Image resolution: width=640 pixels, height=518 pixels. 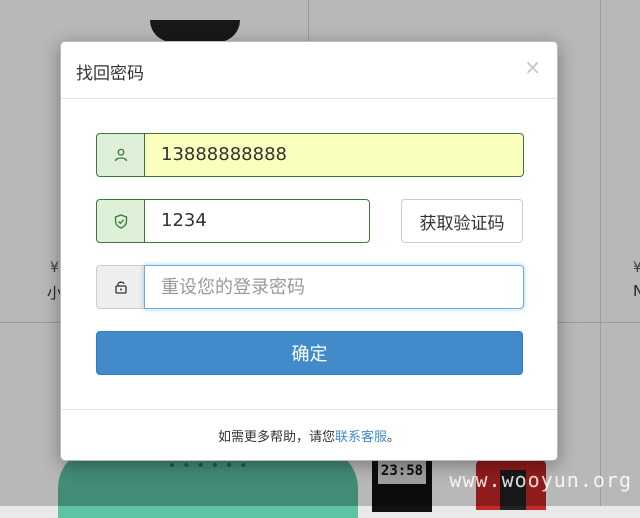 I want to click on verification-code-input: 1234, so click(x=257, y=221).